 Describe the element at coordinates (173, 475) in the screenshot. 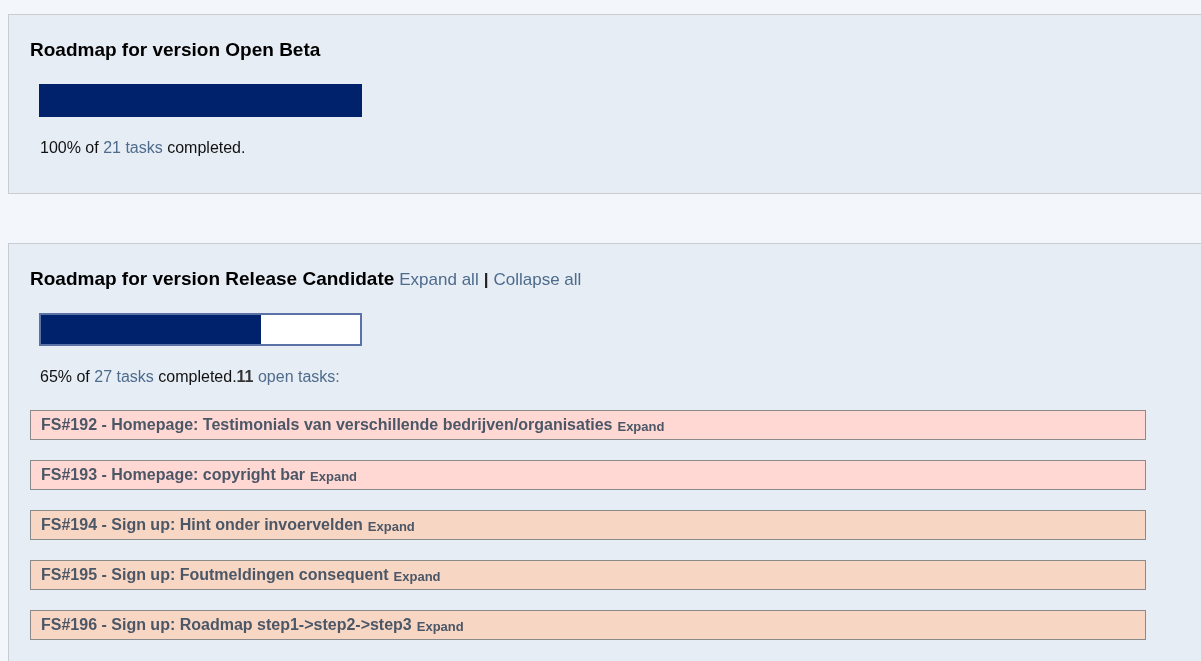

I see `task-title: FS#193 - Homepage: copyright bar` at that location.